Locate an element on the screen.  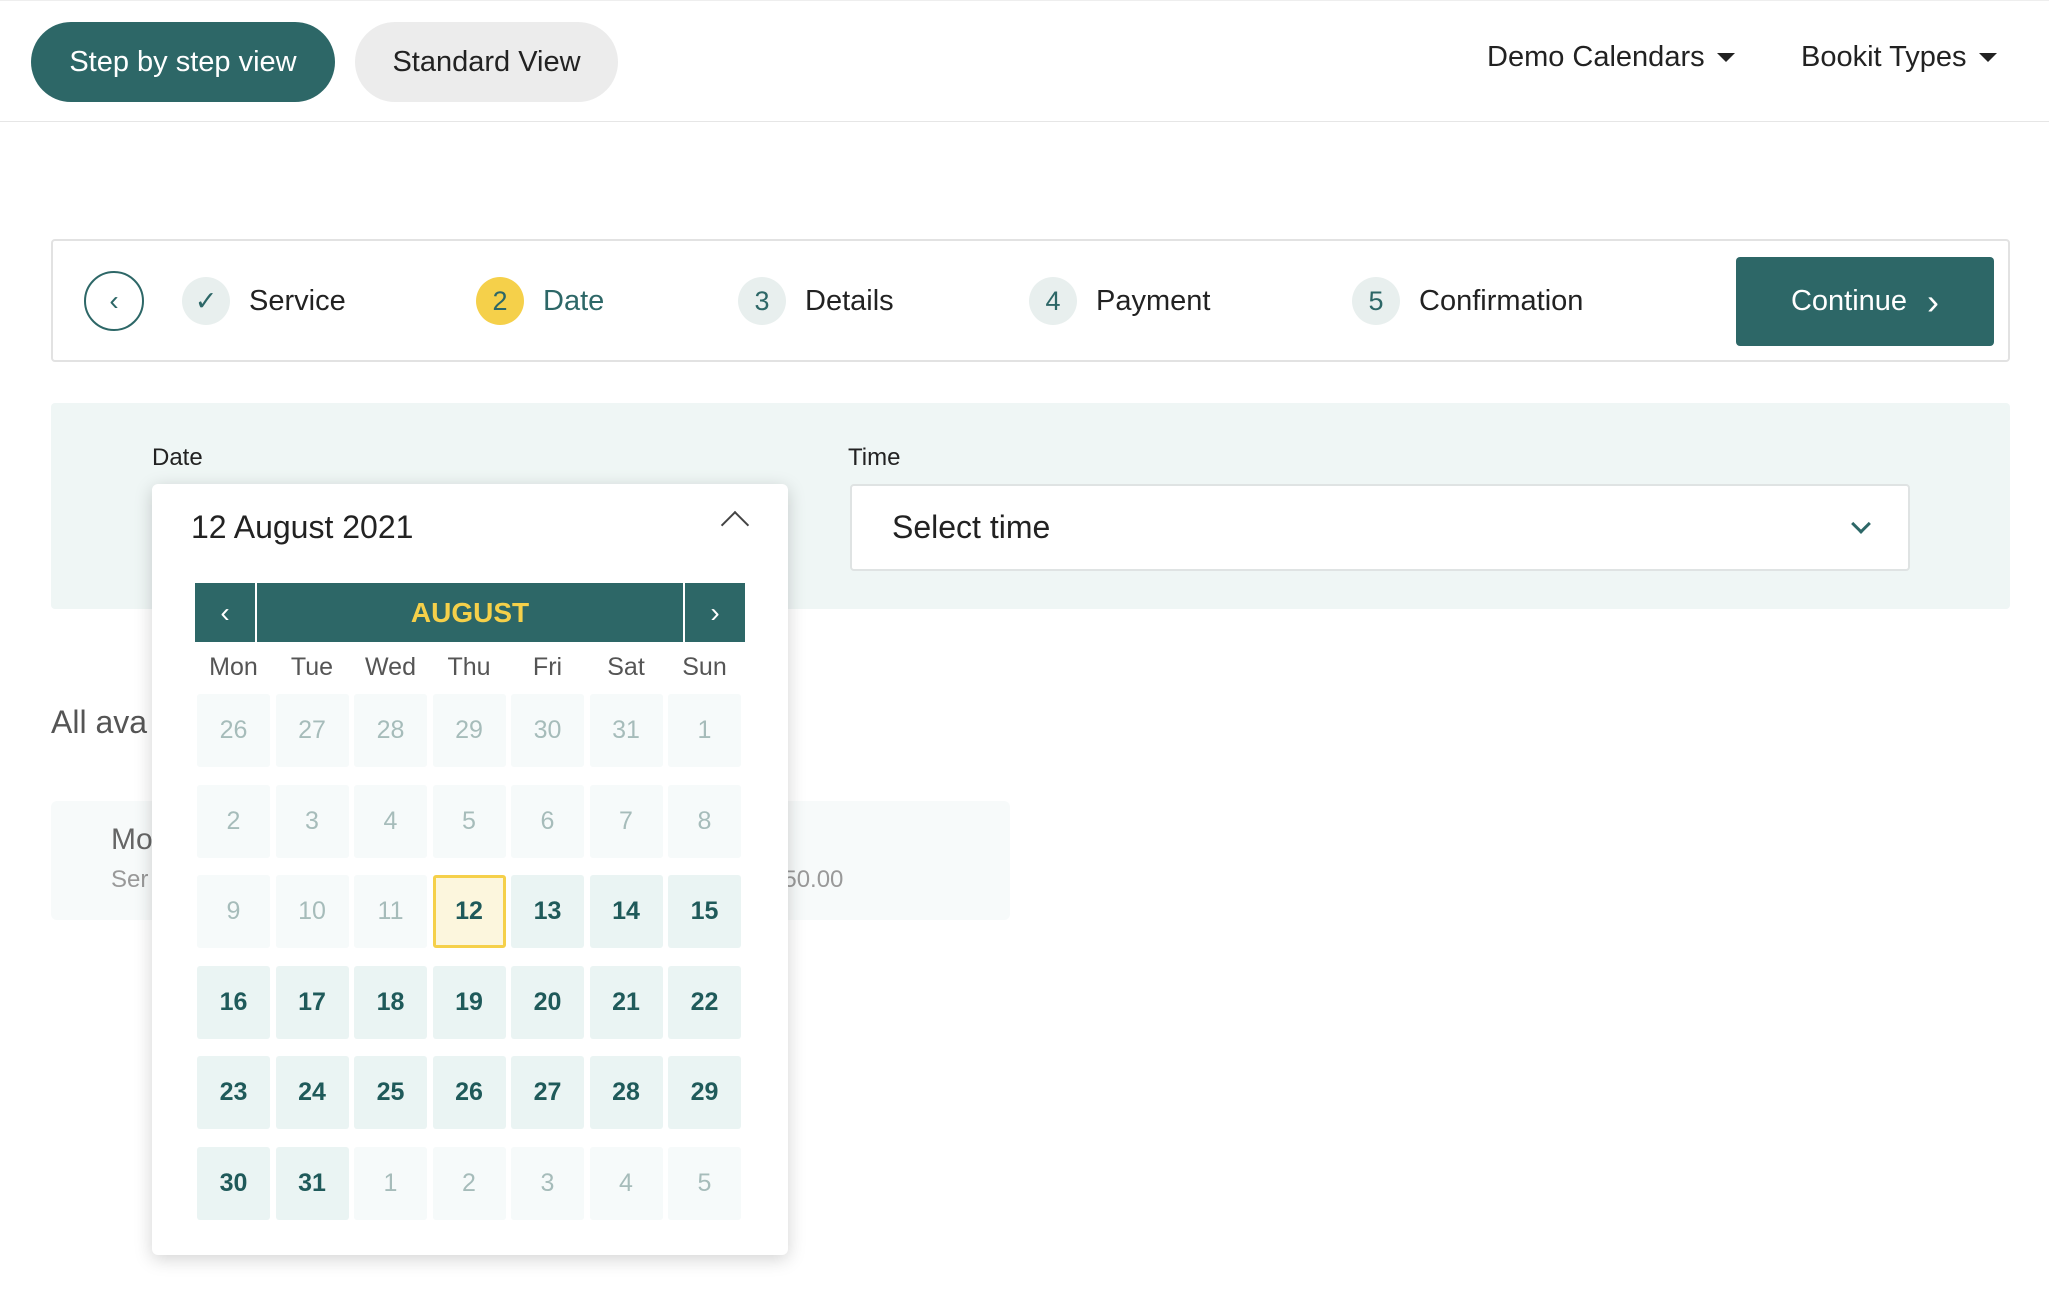
bookit-types-dropdown: Bookit Types is located at coordinates (1899, 57).